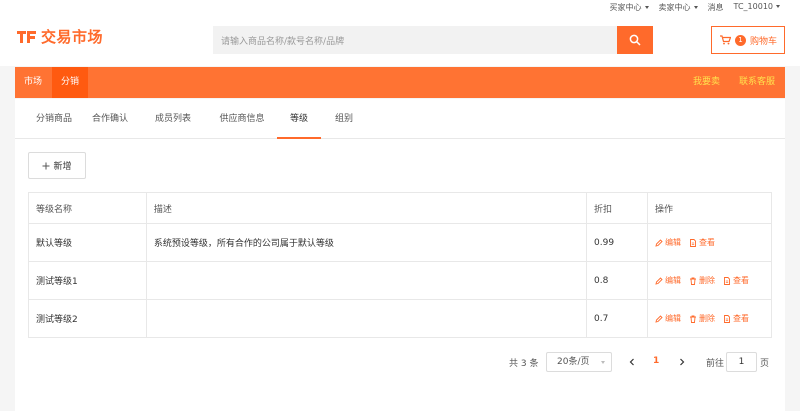 The image size is (800, 411). What do you see at coordinates (400, 82) in the screenshot?
I see `main-nav: 市场 分销 我要卖 联系客服` at bounding box center [400, 82].